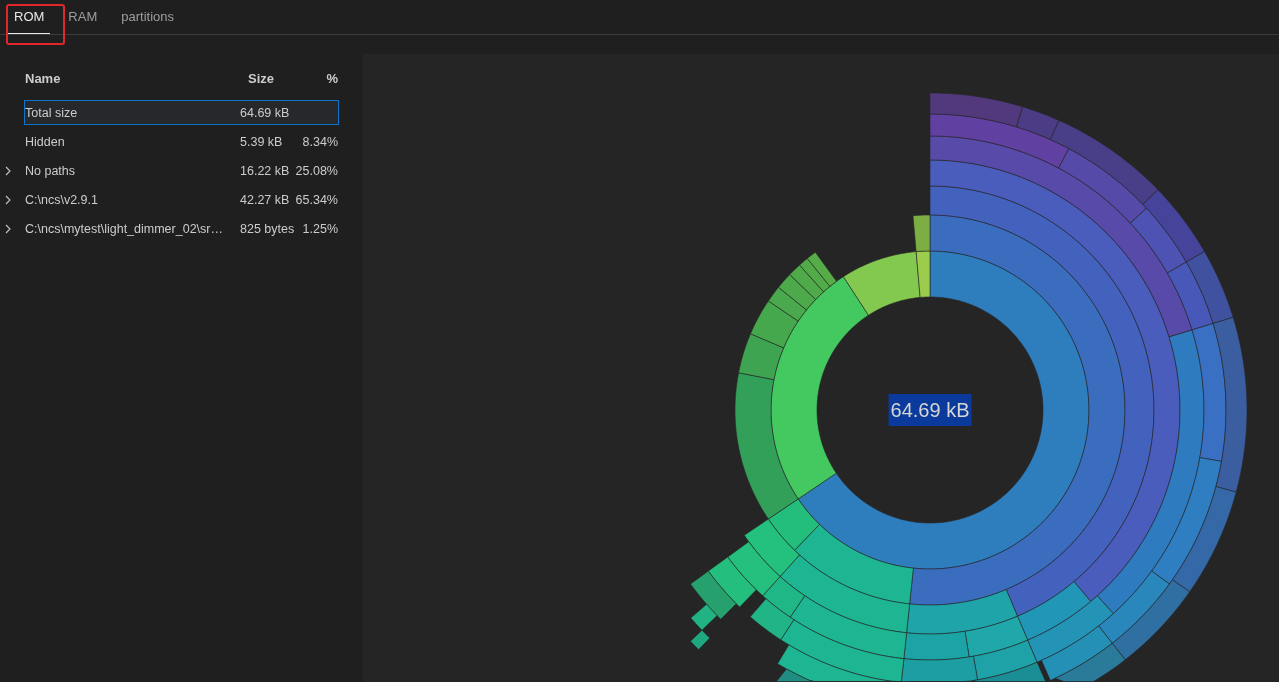 This screenshot has height=682, width=1279. What do you see at coordinates (265, 170) in the screenshot?
I see `size-cell: 16.22 kB` at bounding box center [265, 170].